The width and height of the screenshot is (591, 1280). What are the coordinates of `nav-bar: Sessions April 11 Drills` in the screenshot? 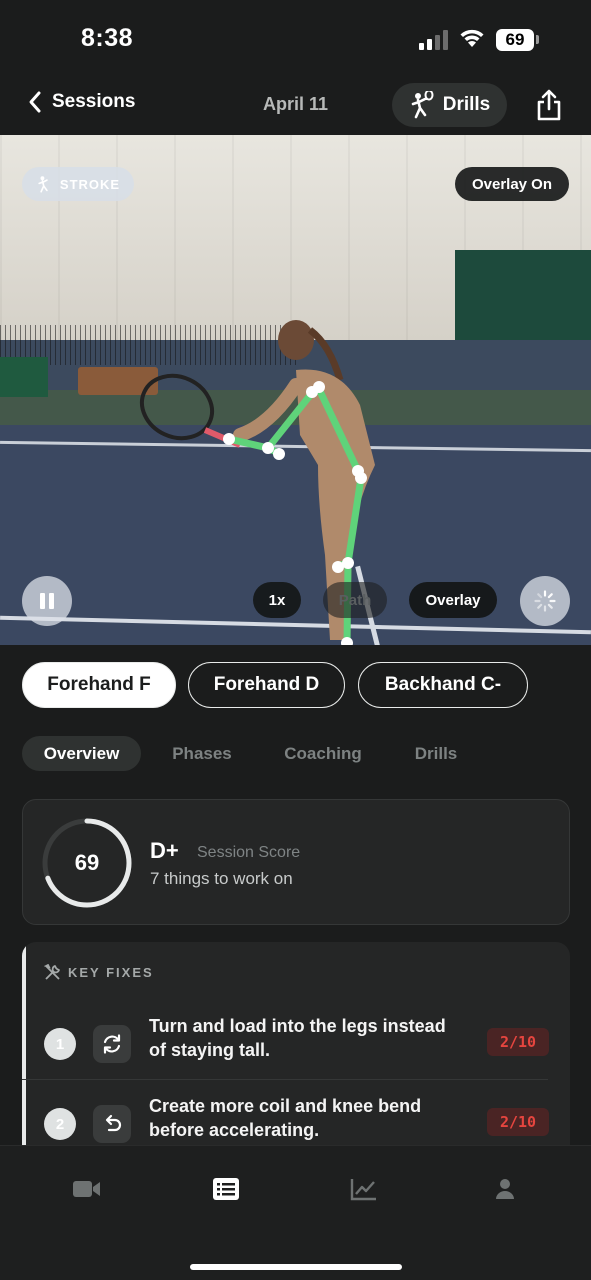 It's located at (295, 107).